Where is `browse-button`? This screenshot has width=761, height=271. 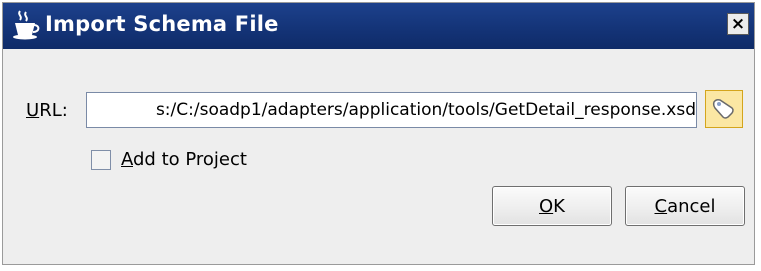 browse-button is located at coordinates (724, 109).